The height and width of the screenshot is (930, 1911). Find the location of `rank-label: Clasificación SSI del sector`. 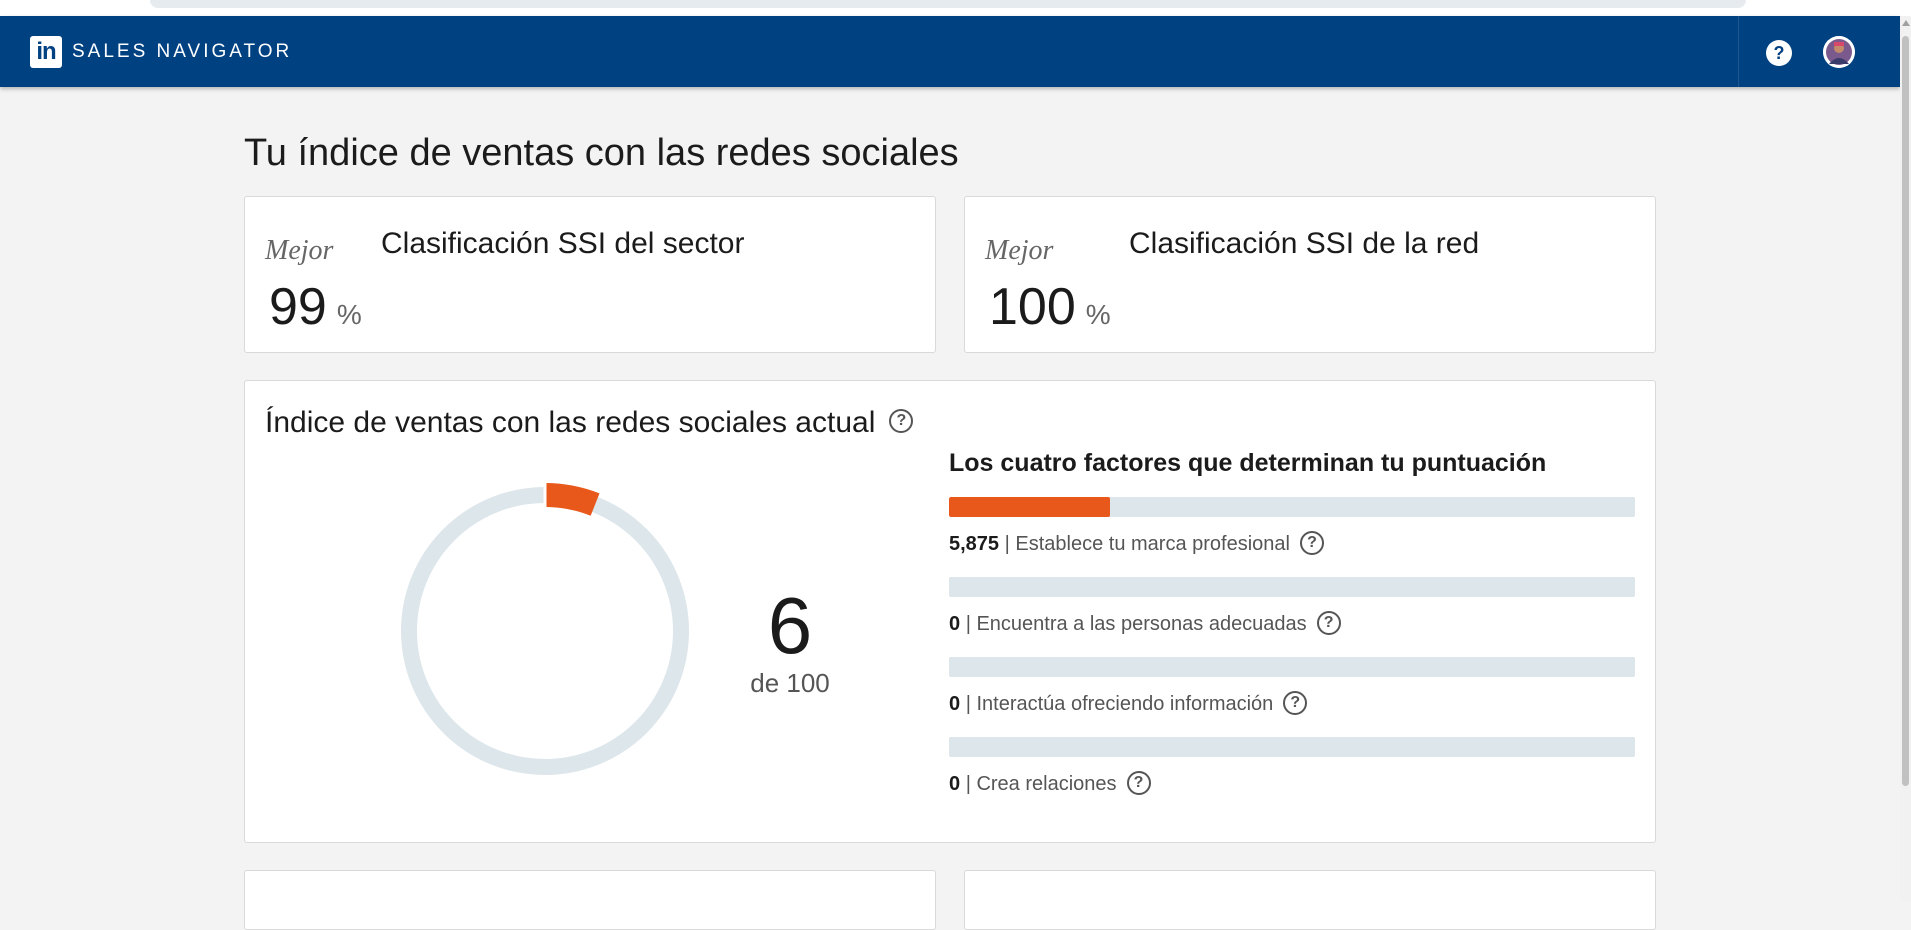

rank-label: Clasificación SSI del sector is located at coordinates (563, 243).